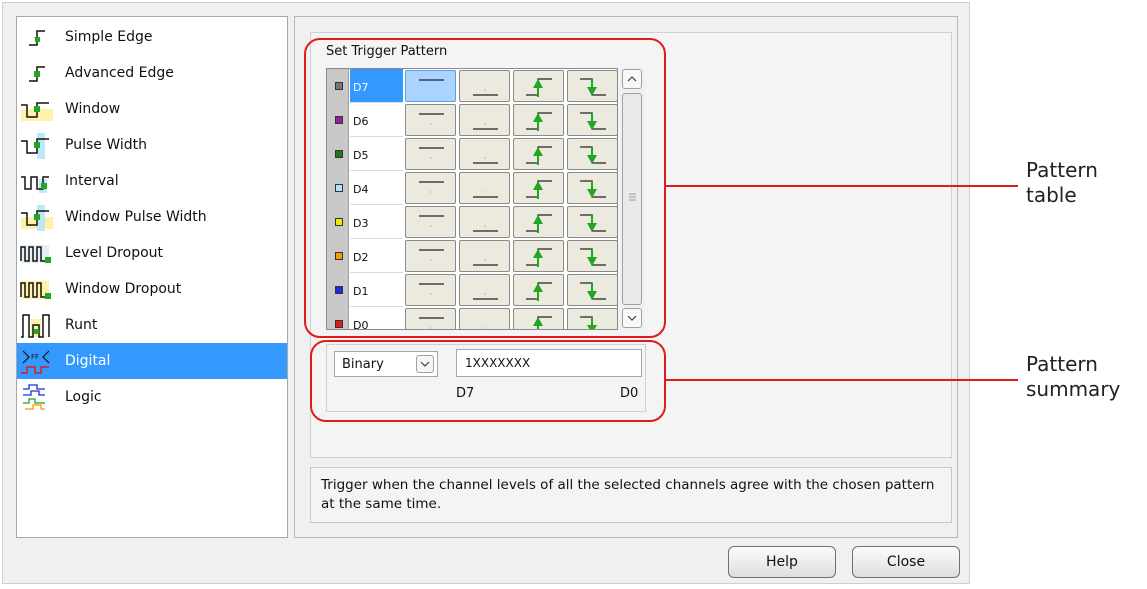 The image size is (1147, 589). What do you see at coordinates (88, 361) in the screenshot?
I see `trigger-item-label: Digital` at bounding box center [88, 361].